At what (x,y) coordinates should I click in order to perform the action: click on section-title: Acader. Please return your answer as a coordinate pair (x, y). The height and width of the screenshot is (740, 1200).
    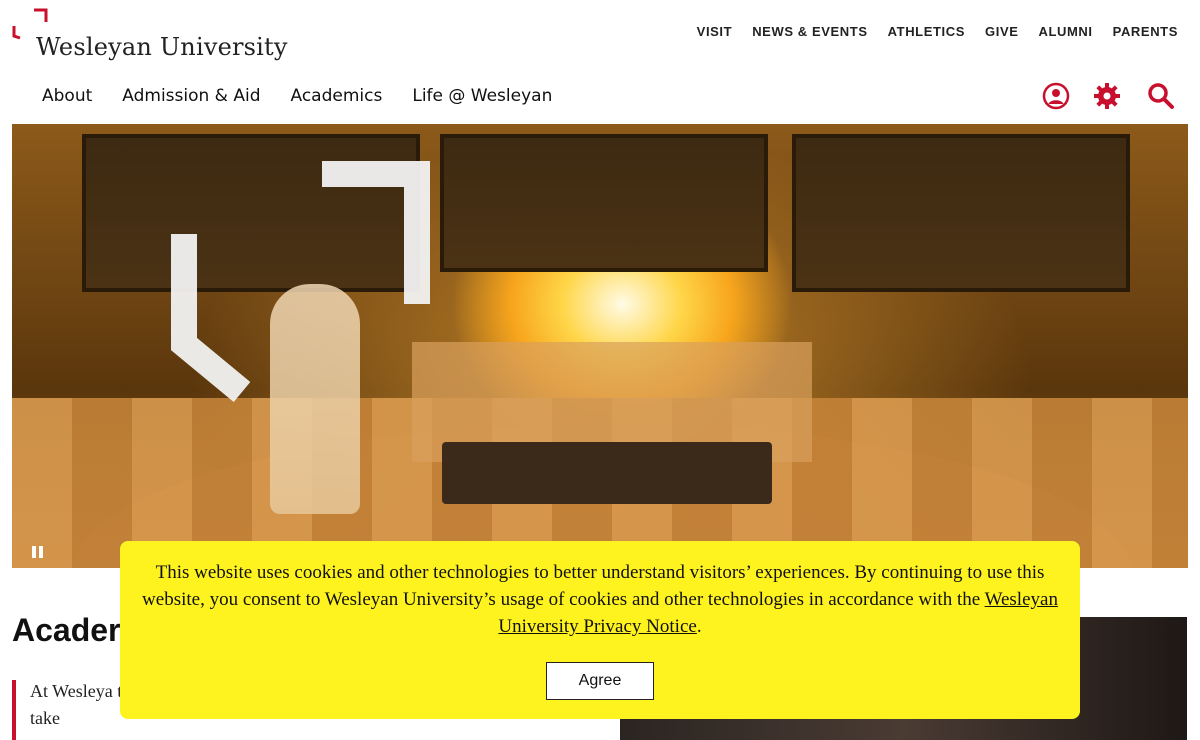
    Looking at the image, I should click on (66, 630).